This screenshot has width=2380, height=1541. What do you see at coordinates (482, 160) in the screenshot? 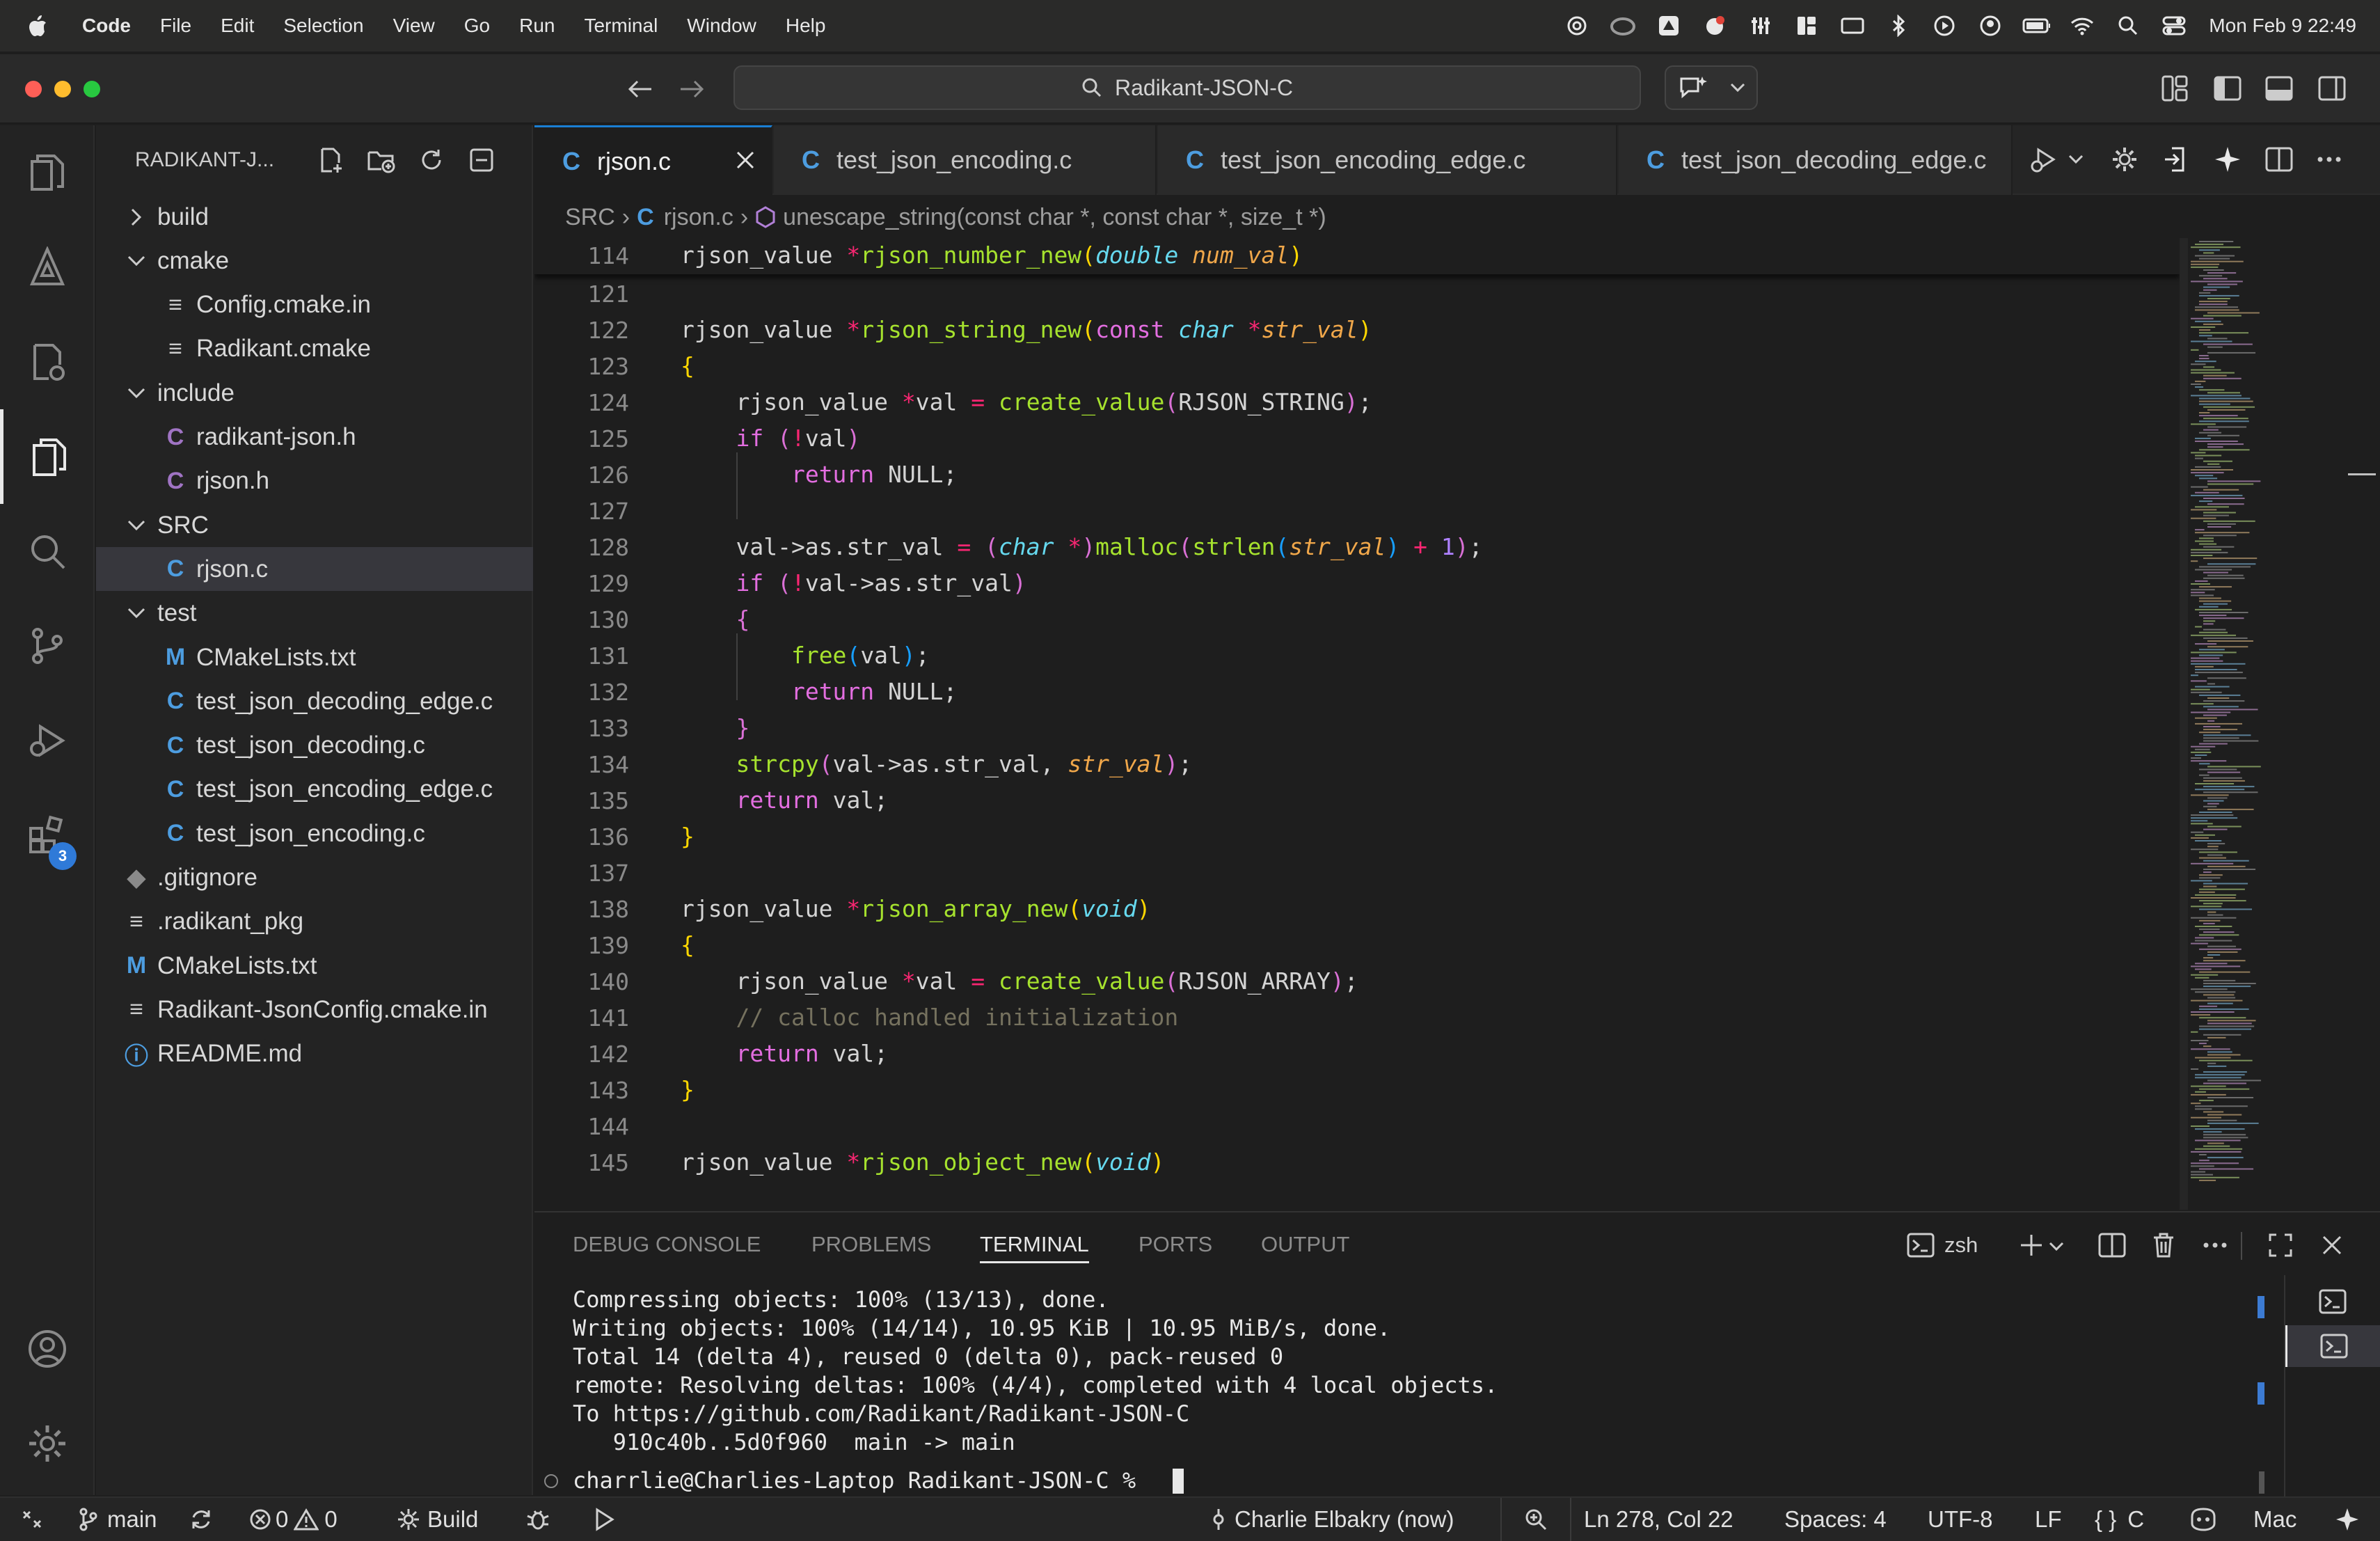
I see `collapse-folders-icon` at bounding box center [482, 160].